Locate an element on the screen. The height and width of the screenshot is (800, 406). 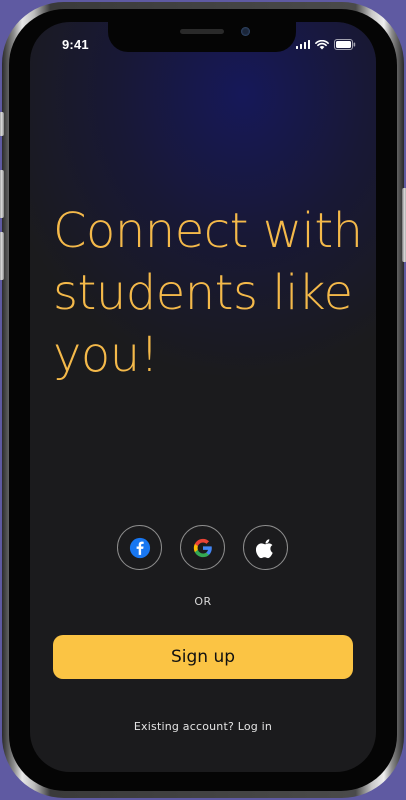
facebook-icon is located at coordinates (139, 547).